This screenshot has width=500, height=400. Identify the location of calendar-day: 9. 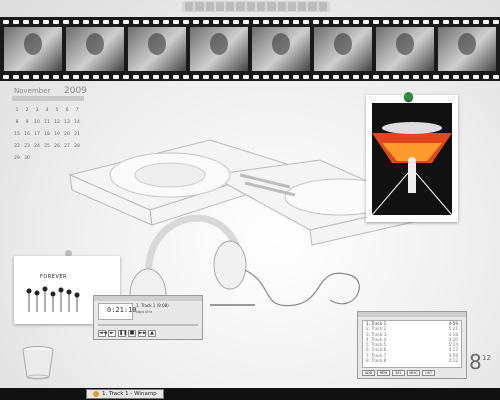
(27, 123).